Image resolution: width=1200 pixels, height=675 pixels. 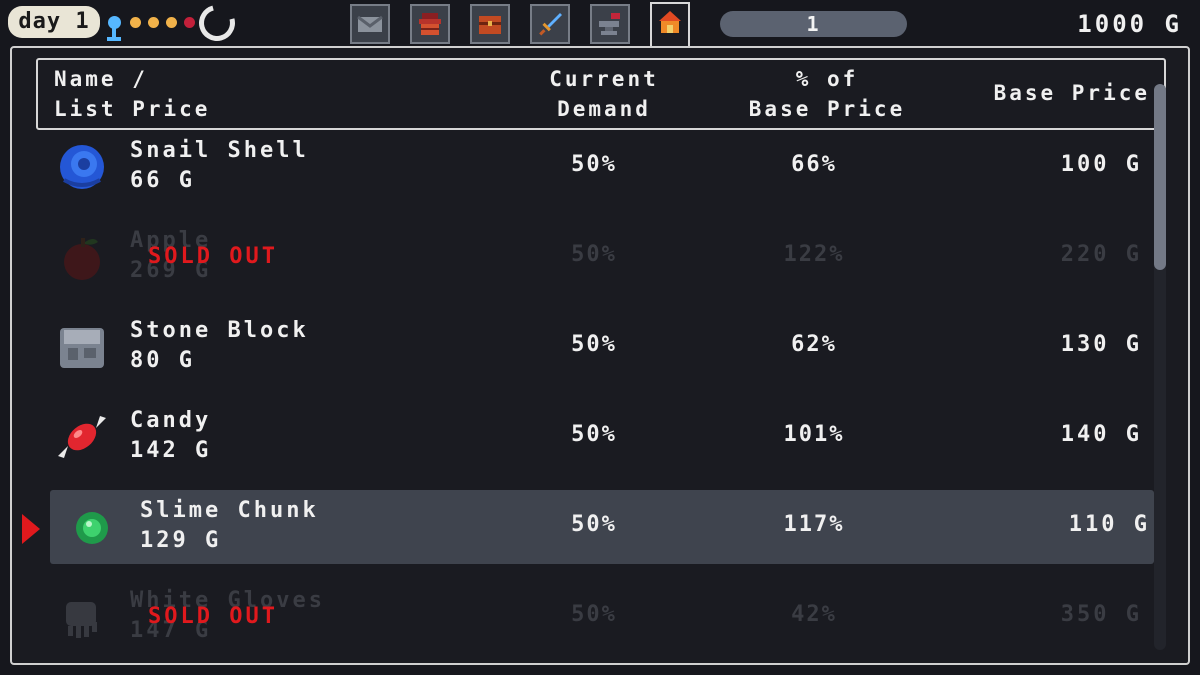 I want to click on shop-icon, so click(x=670, y=22).